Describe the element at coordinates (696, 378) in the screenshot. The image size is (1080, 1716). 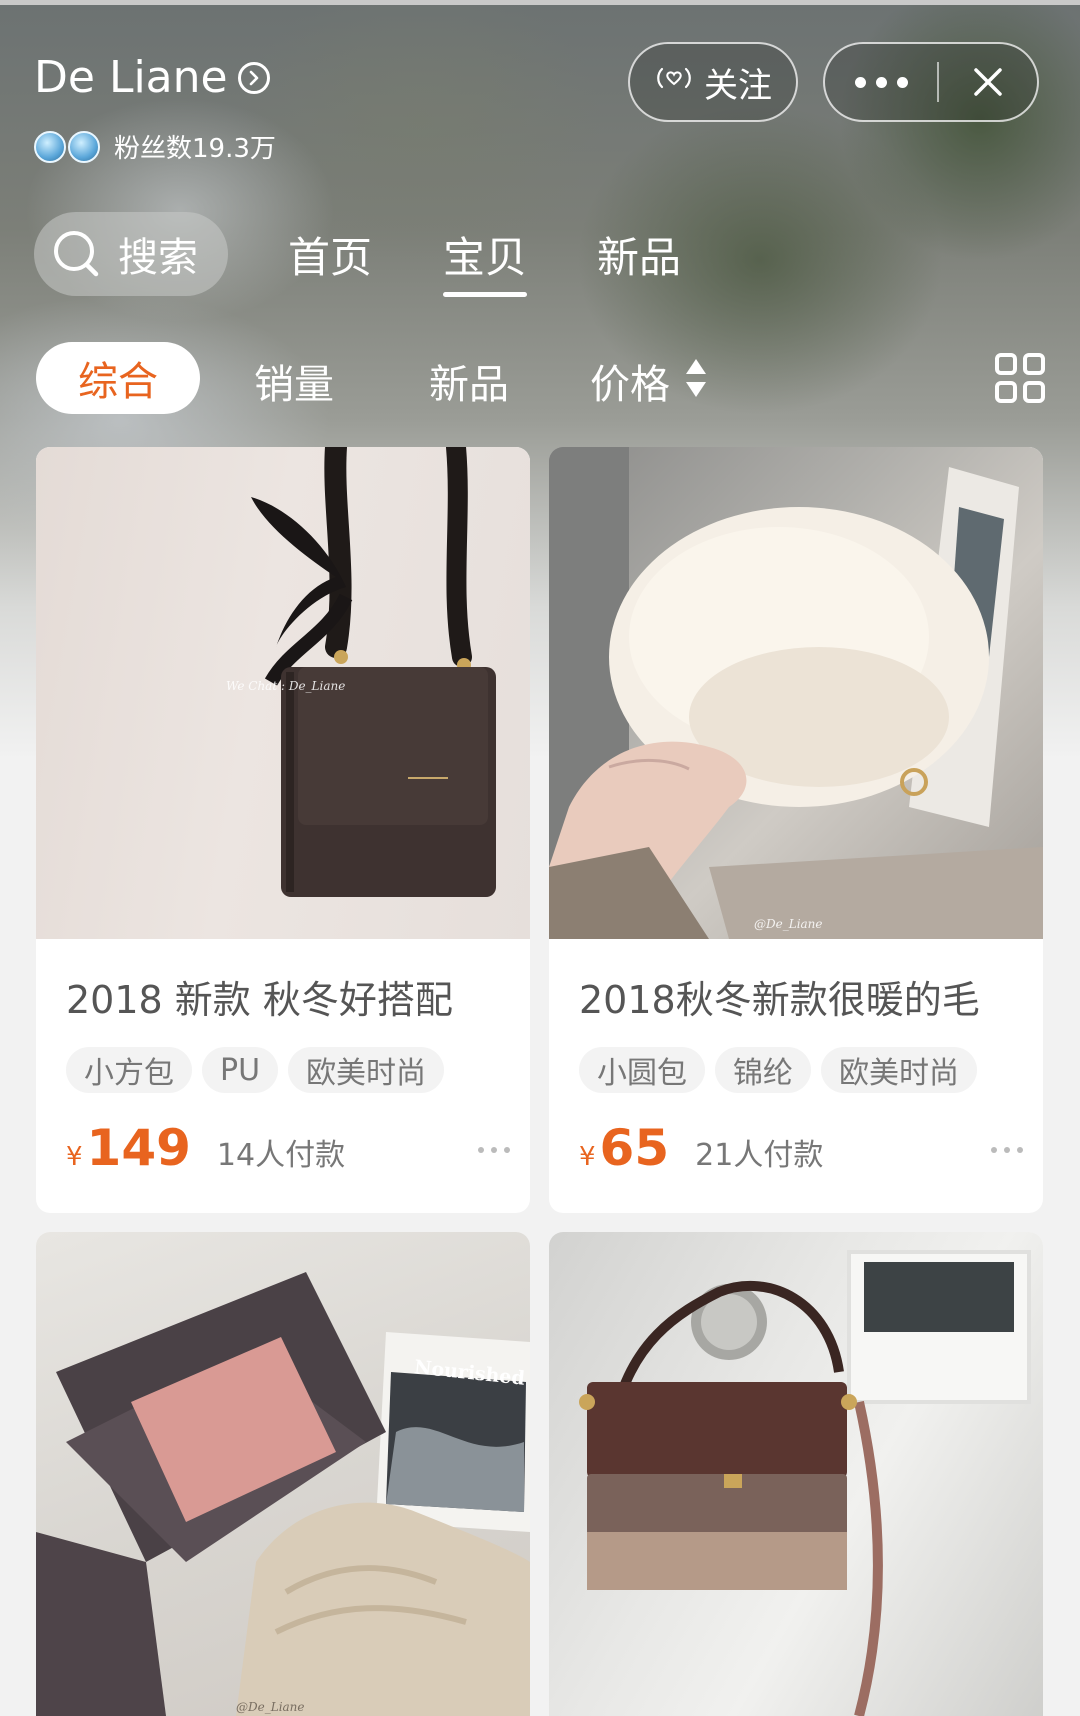
I see `sort-arrows-icon` at that location.